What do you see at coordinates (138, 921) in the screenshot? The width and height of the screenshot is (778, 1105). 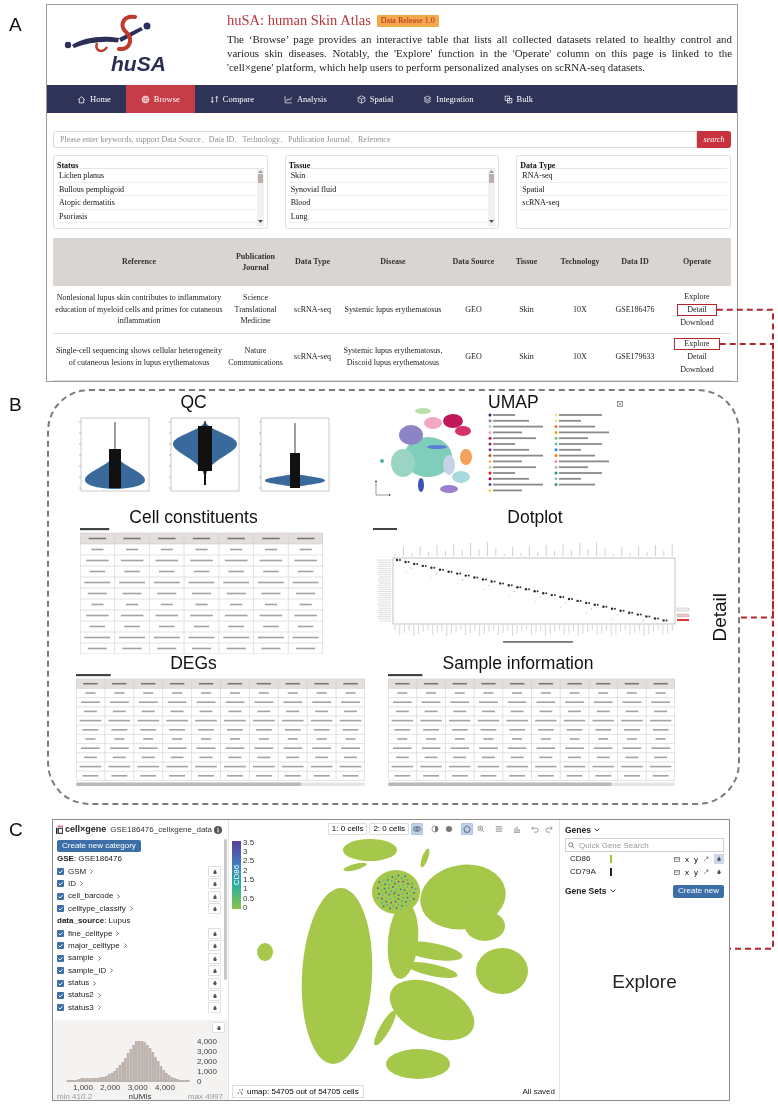 I see `metadata-field: data_source: Lupus` at bounding box center [138, 921].